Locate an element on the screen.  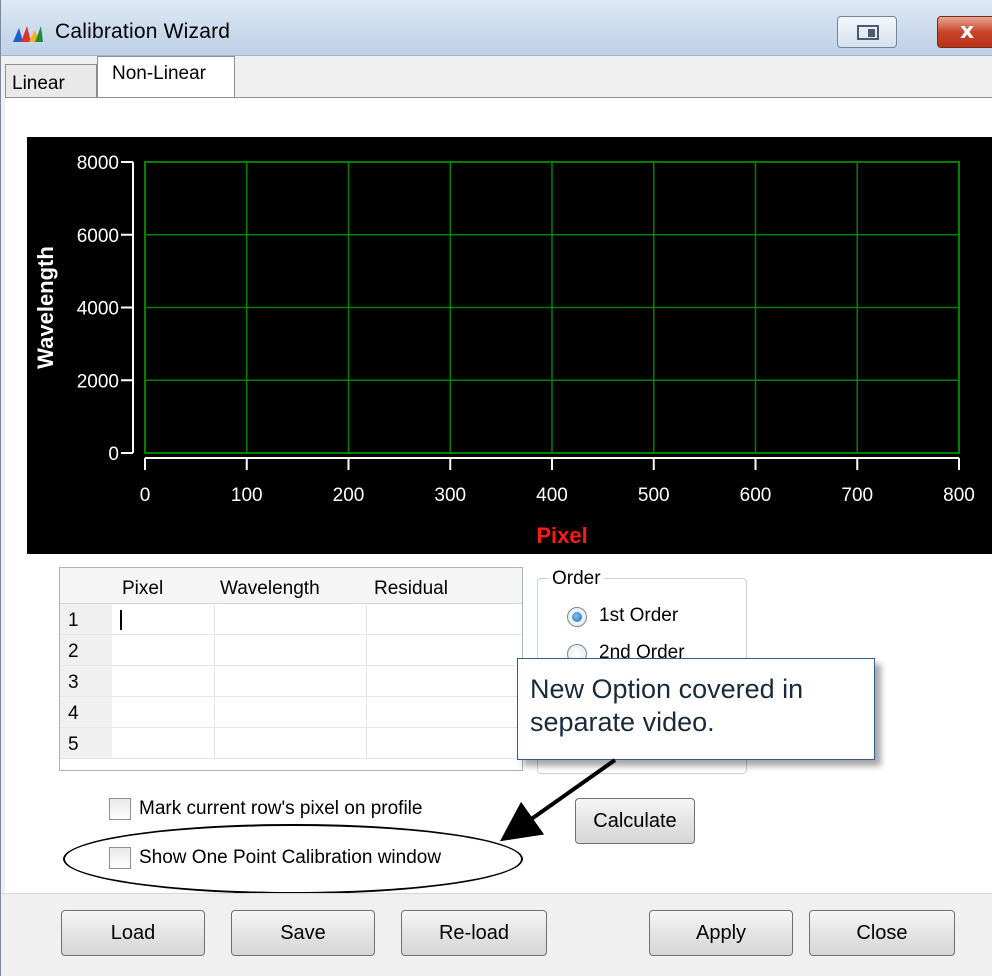
close-button: Close is located at coordinates (882, 933).